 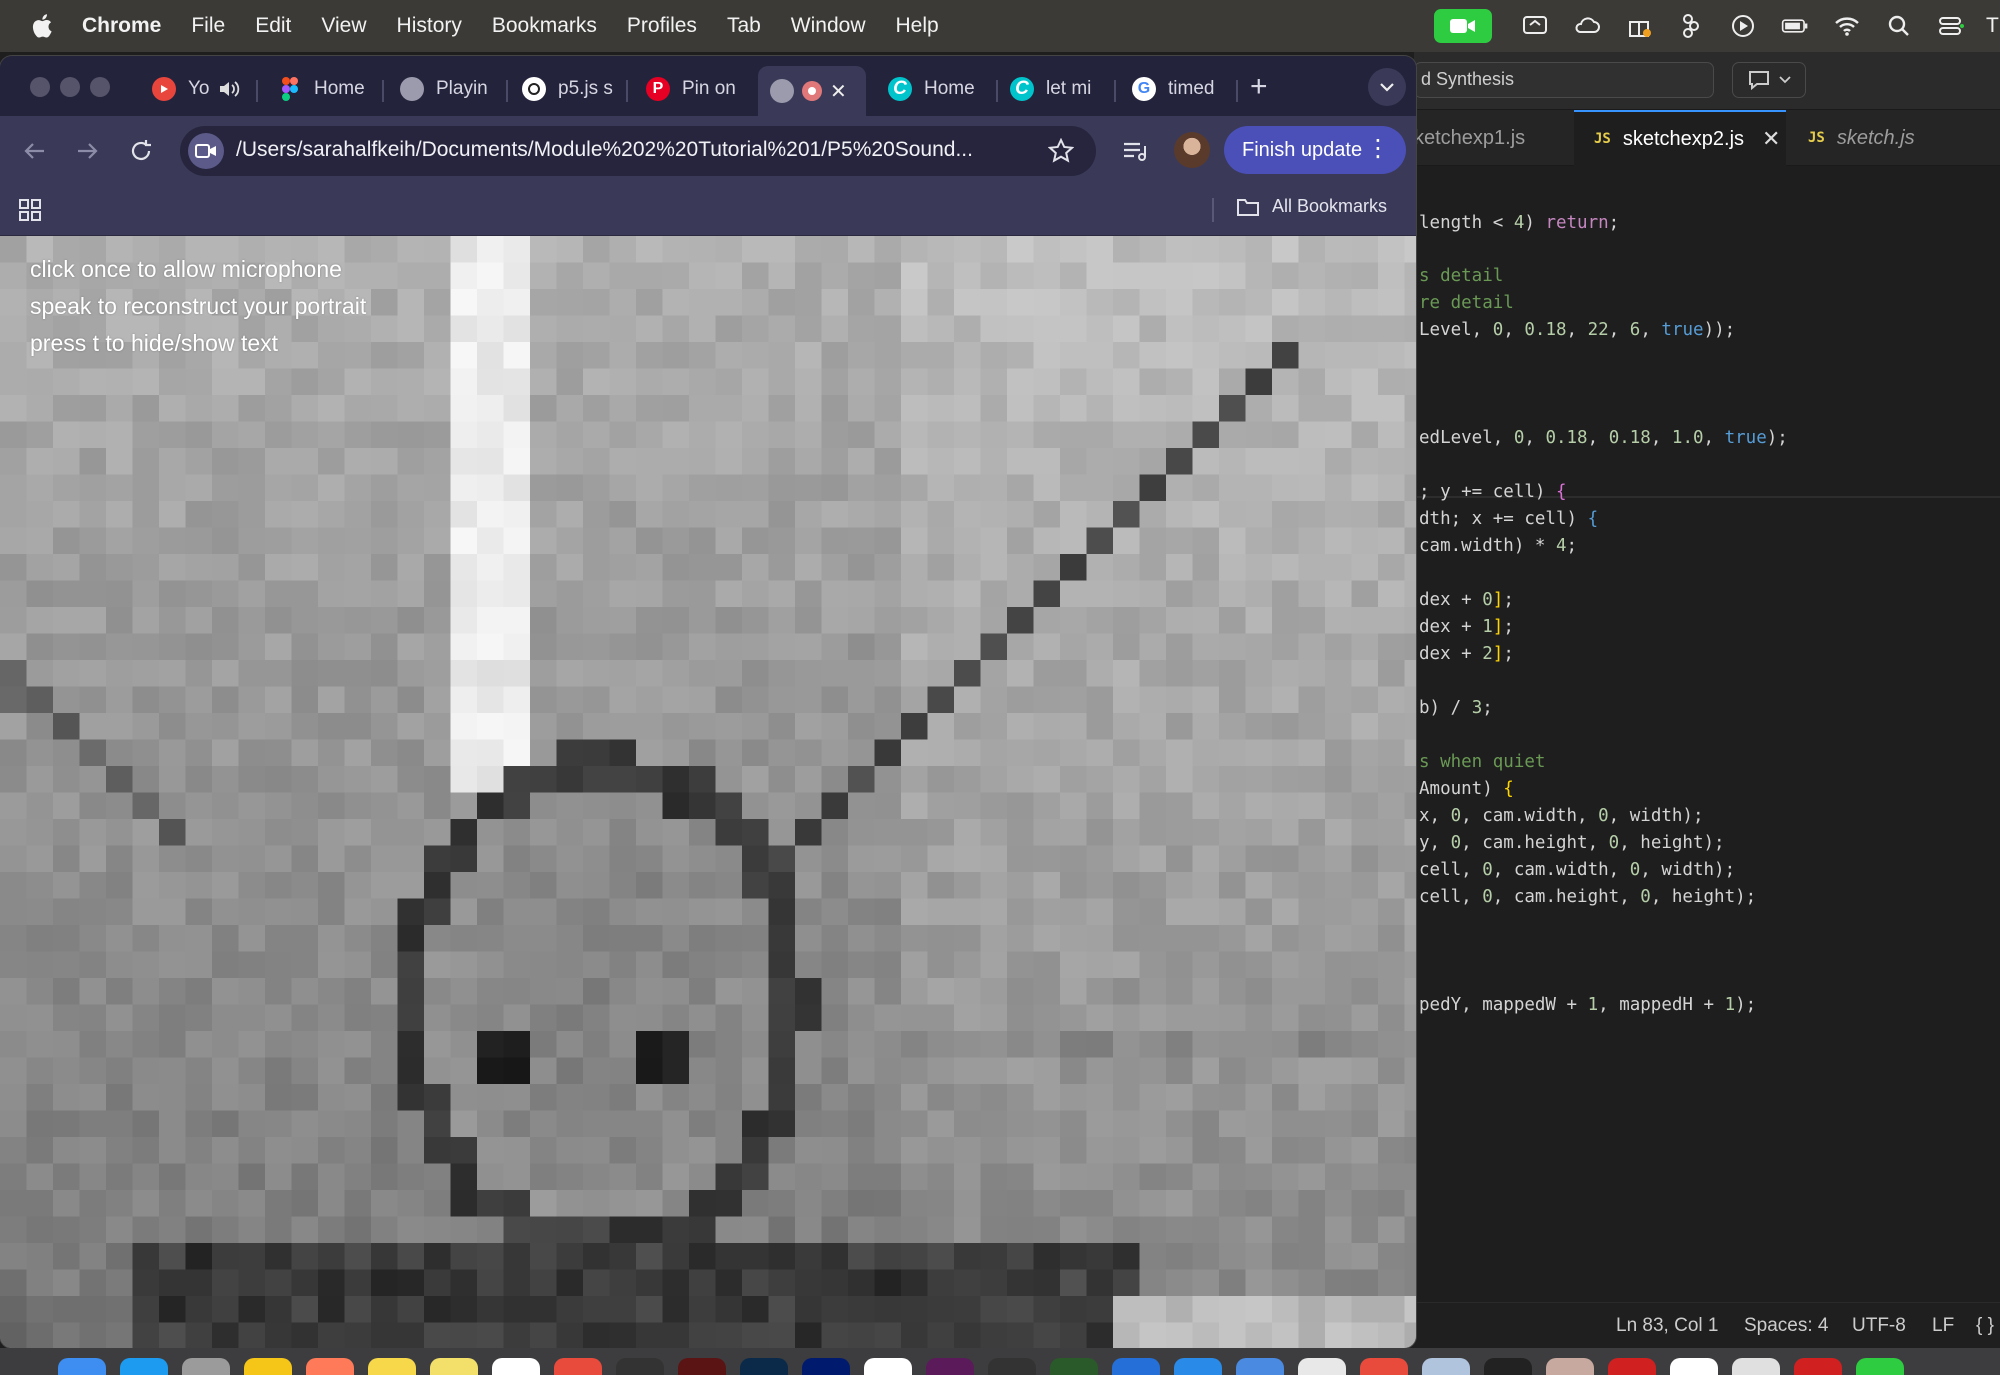 What do you see at coordinates (1463, 26) in the screenshot?
I see `facetime-icon` at bounding box center [1463, 26].